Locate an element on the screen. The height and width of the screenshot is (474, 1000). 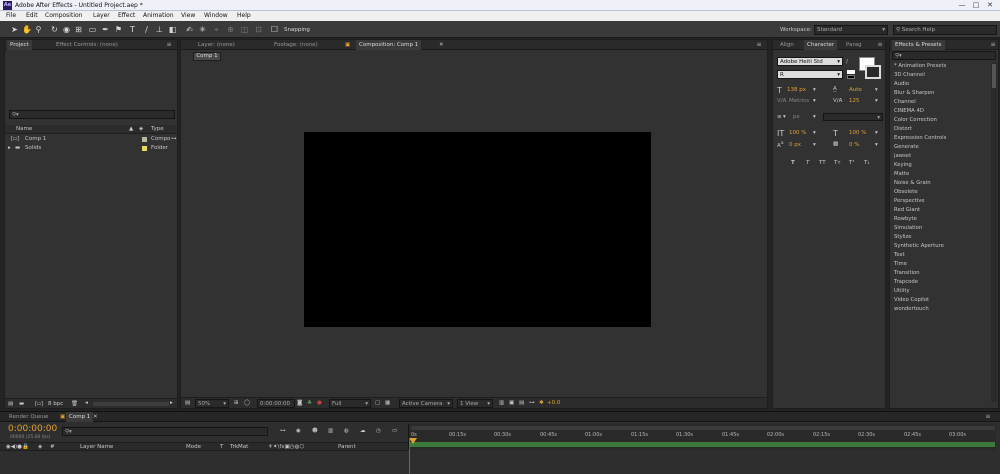
current-time-indicator is located at coordinates (409, 456).